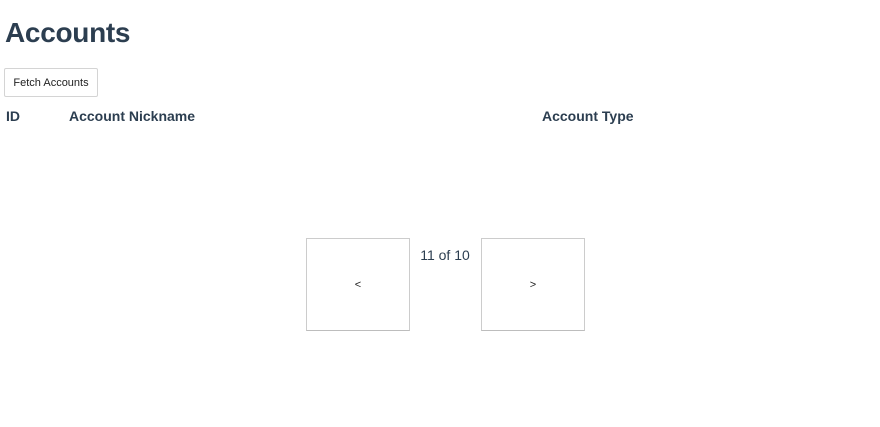  What do you see at coordinates (358, 284) in the screenshot?
I see `previous-page-button: <` at bounding box center [358, 284].